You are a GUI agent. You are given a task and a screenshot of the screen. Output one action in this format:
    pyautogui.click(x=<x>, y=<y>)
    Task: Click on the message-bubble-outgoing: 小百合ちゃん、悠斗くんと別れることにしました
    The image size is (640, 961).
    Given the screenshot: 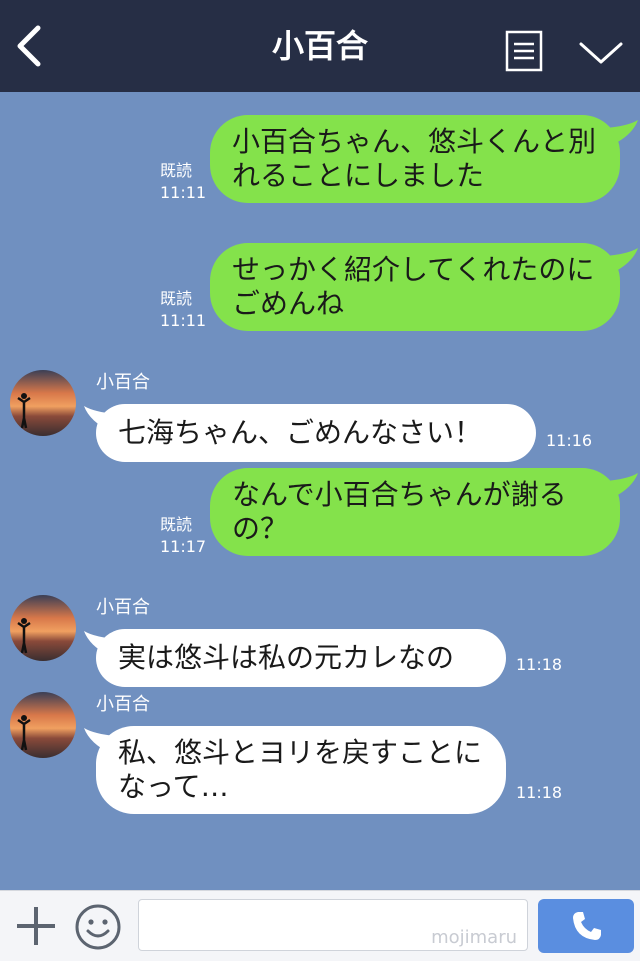 What is the action you would take?
    pyautogui.click(x=415, y=159)
    